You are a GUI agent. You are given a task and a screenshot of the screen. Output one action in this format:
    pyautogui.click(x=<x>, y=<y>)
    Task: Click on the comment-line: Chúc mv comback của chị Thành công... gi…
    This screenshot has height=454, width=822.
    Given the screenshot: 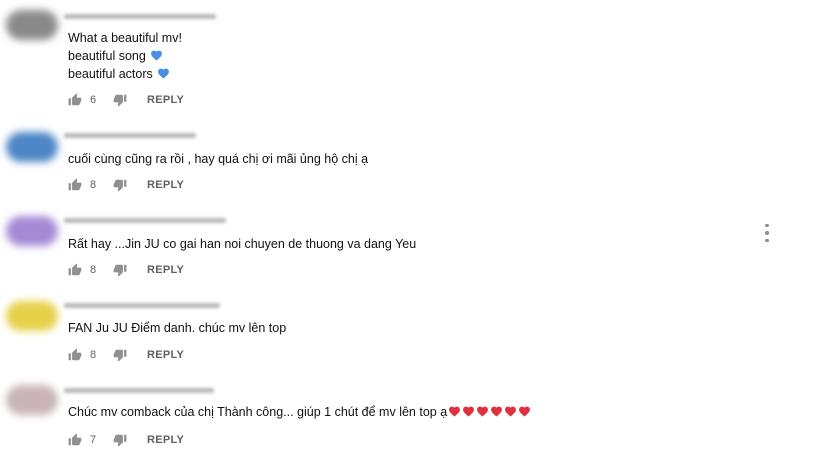 What is the action you would take?
    pyautogui.click(x=299, y=412)
    